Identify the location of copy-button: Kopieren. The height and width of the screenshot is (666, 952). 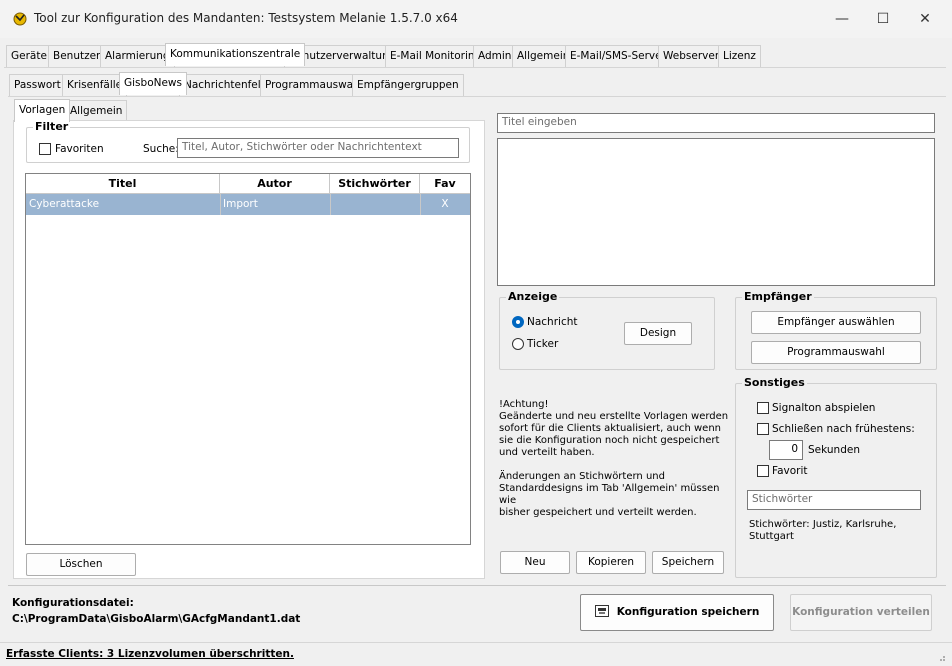
(611, 562).